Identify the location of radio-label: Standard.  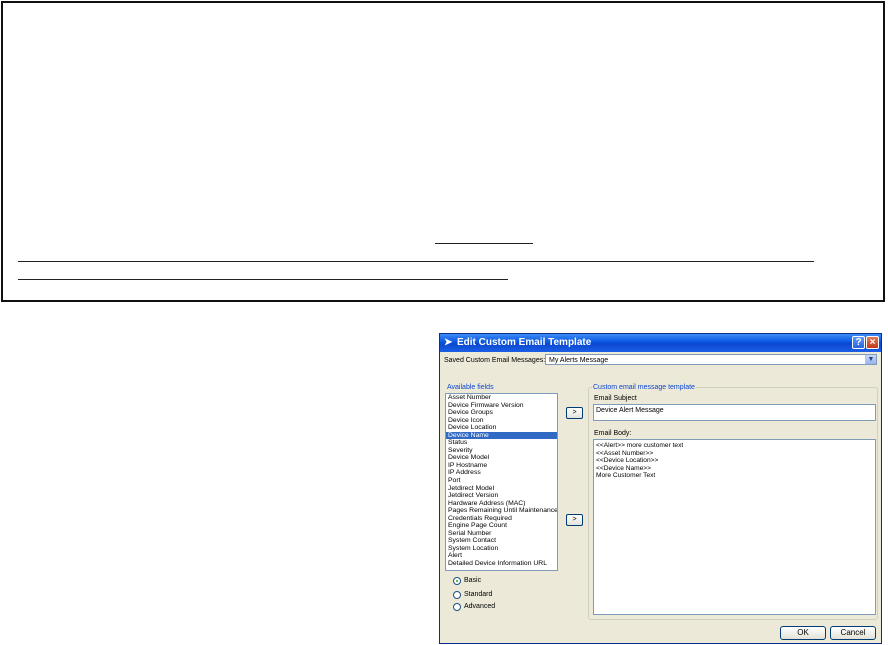
(478, 594).